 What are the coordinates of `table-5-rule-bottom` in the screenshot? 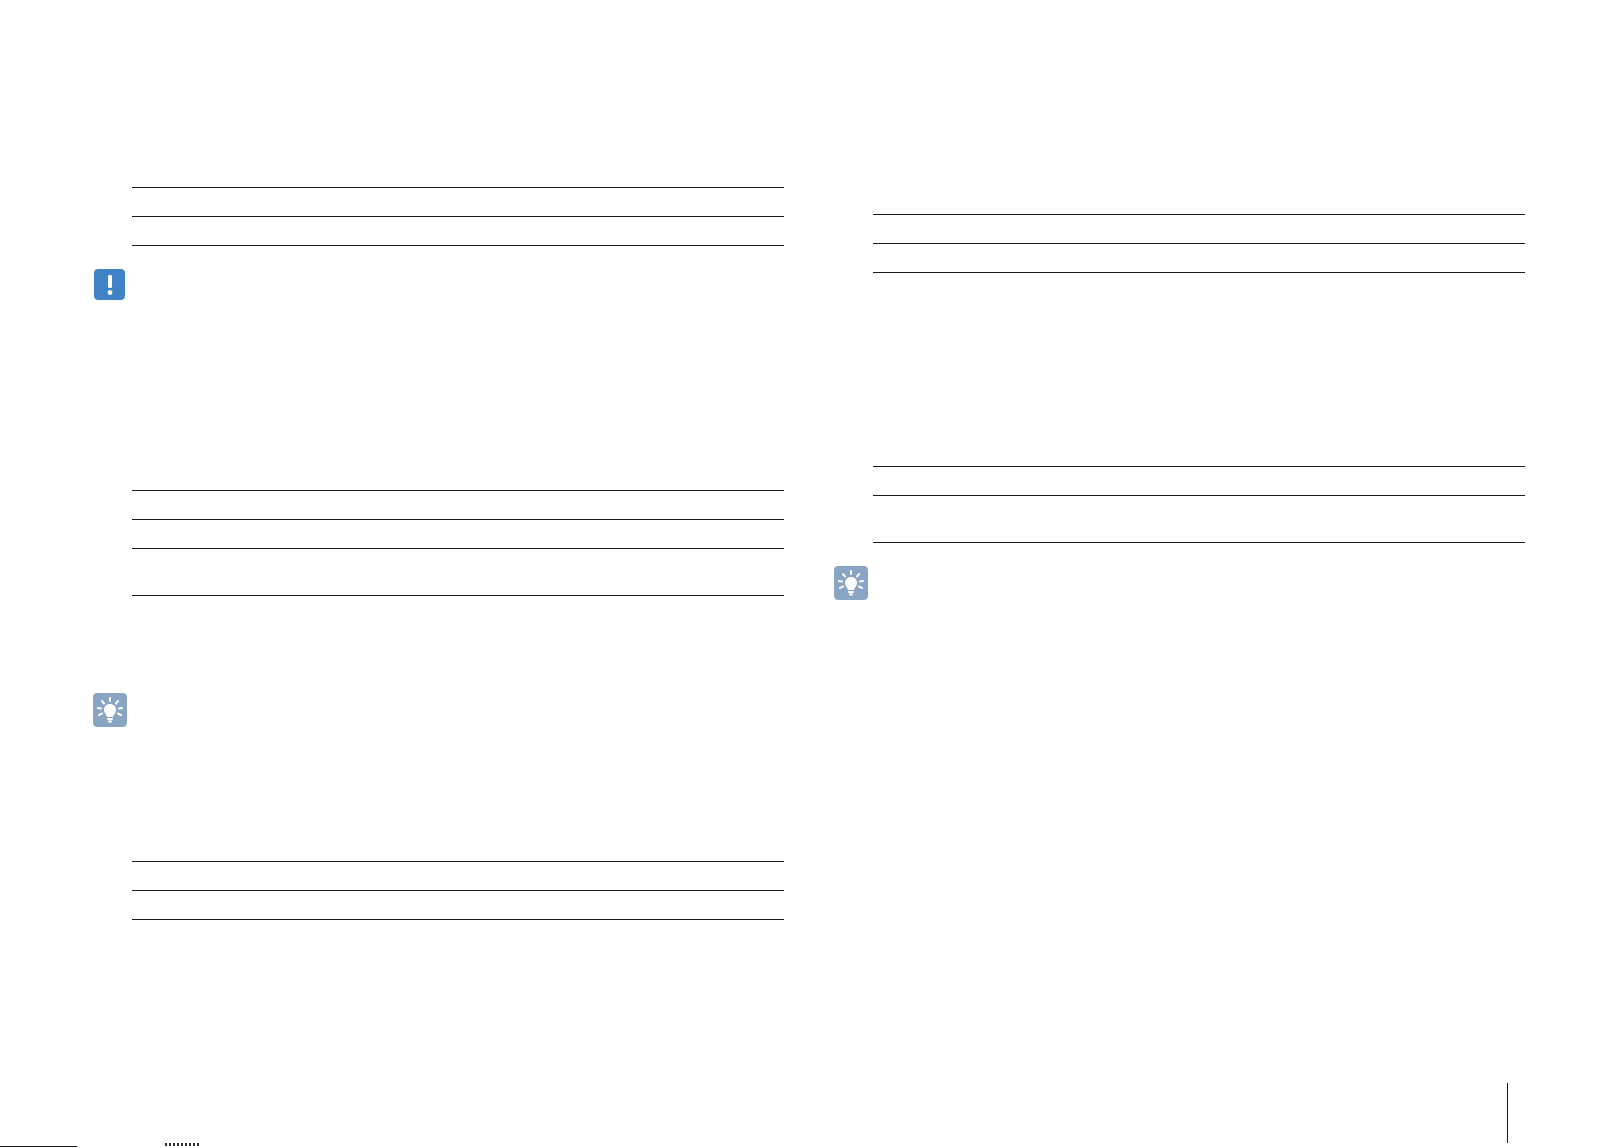 It's located at (1199, 542).